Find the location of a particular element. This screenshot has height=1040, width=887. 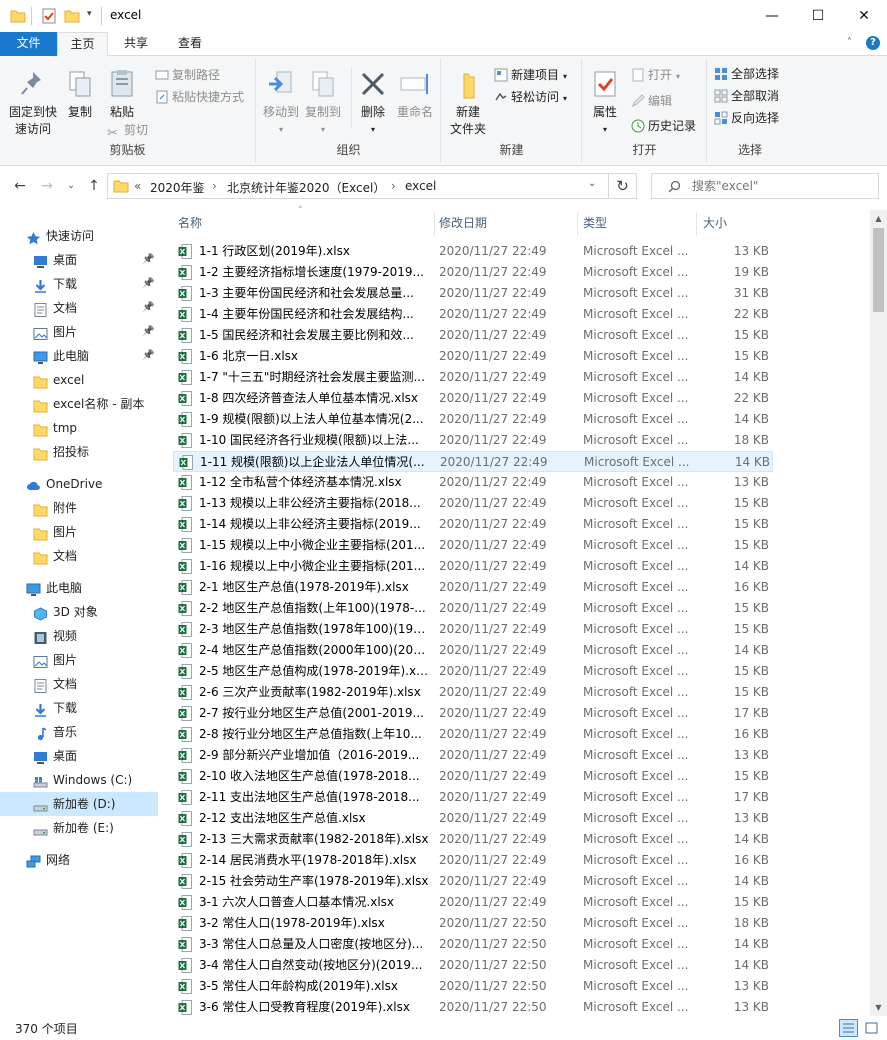

tab-view: 查看 is located at coordinates (190, 44).